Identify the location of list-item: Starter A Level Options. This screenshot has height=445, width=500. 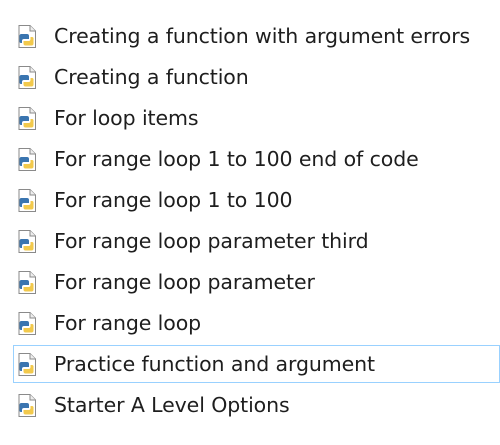
(256, 405).